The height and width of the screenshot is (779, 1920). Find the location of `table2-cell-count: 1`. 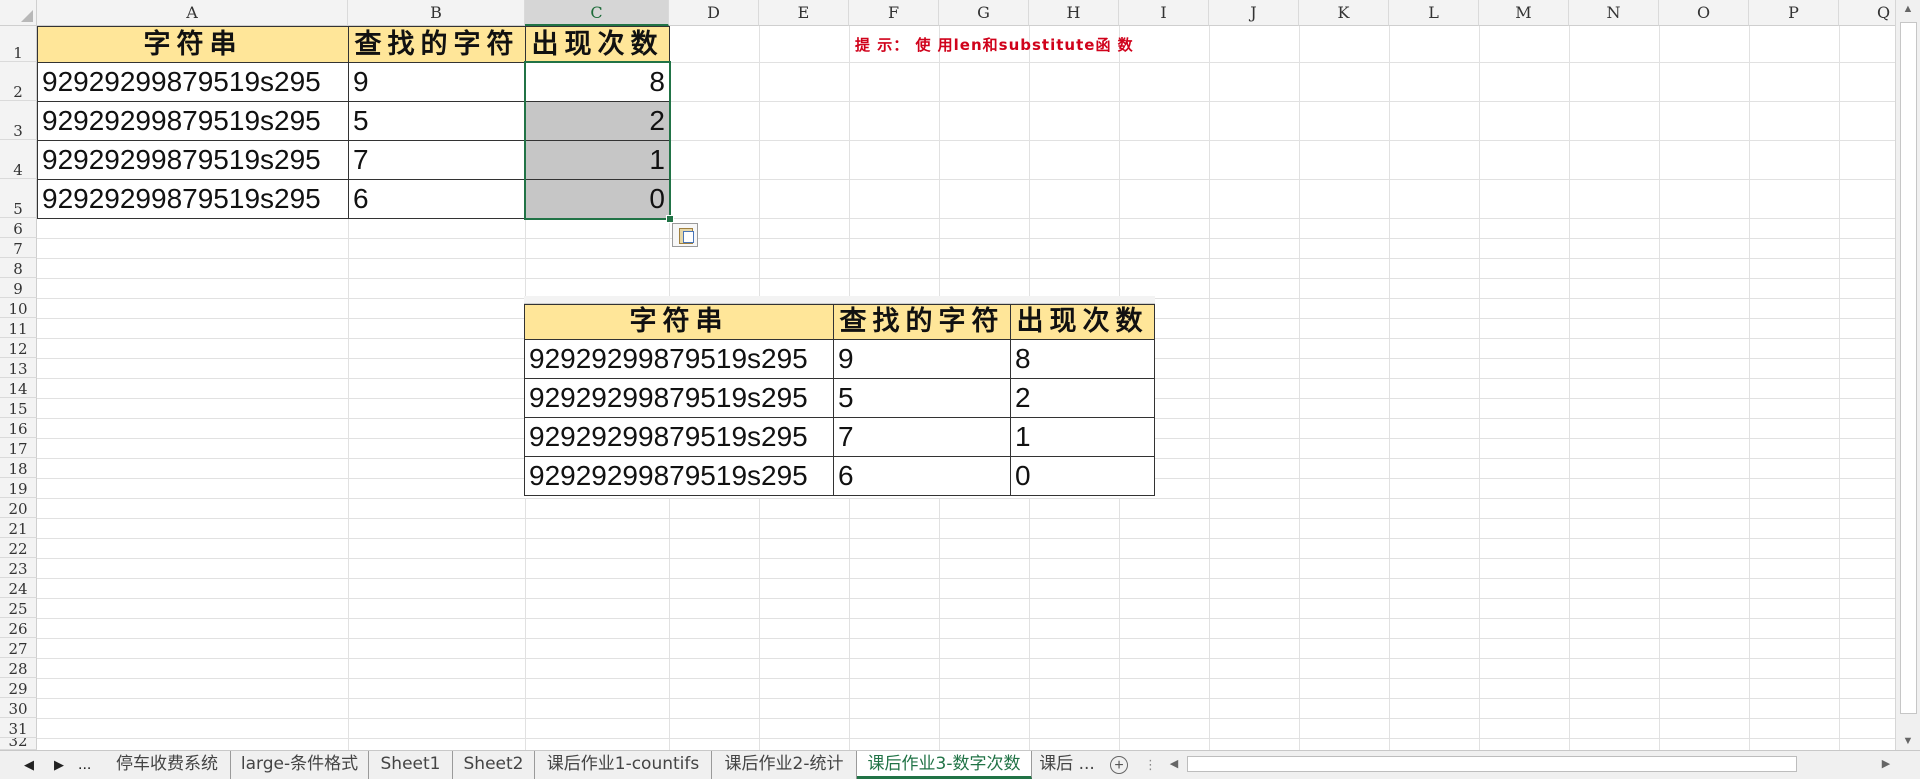

table2-cell-count: 1 is located at coordinates (1082, 437).